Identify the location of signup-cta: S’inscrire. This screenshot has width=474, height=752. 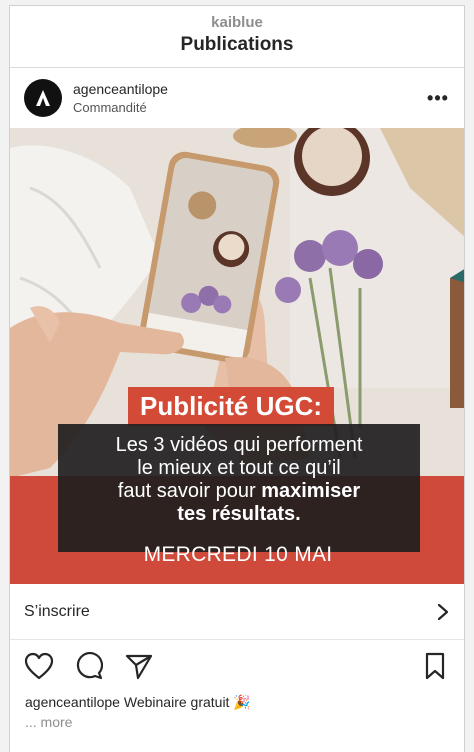
(237, 612).